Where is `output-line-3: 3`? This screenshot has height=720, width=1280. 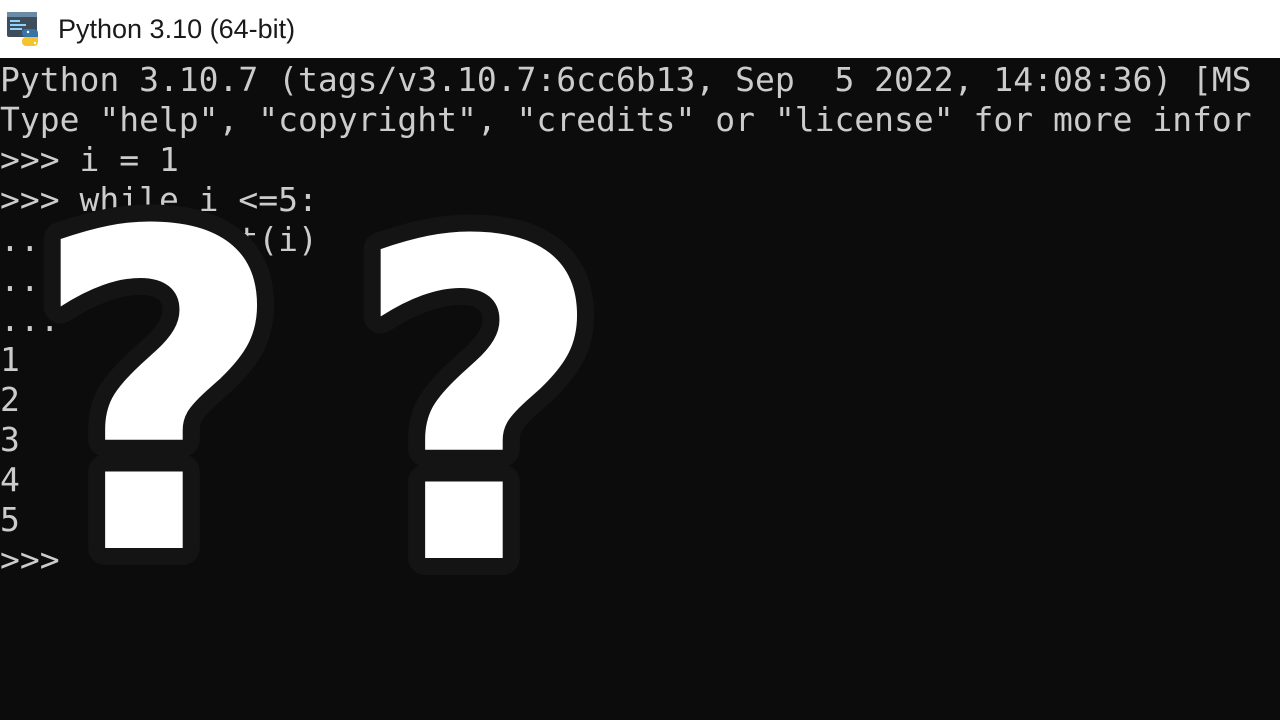
output-line-3: 3 is located at coordinates (10, 439).